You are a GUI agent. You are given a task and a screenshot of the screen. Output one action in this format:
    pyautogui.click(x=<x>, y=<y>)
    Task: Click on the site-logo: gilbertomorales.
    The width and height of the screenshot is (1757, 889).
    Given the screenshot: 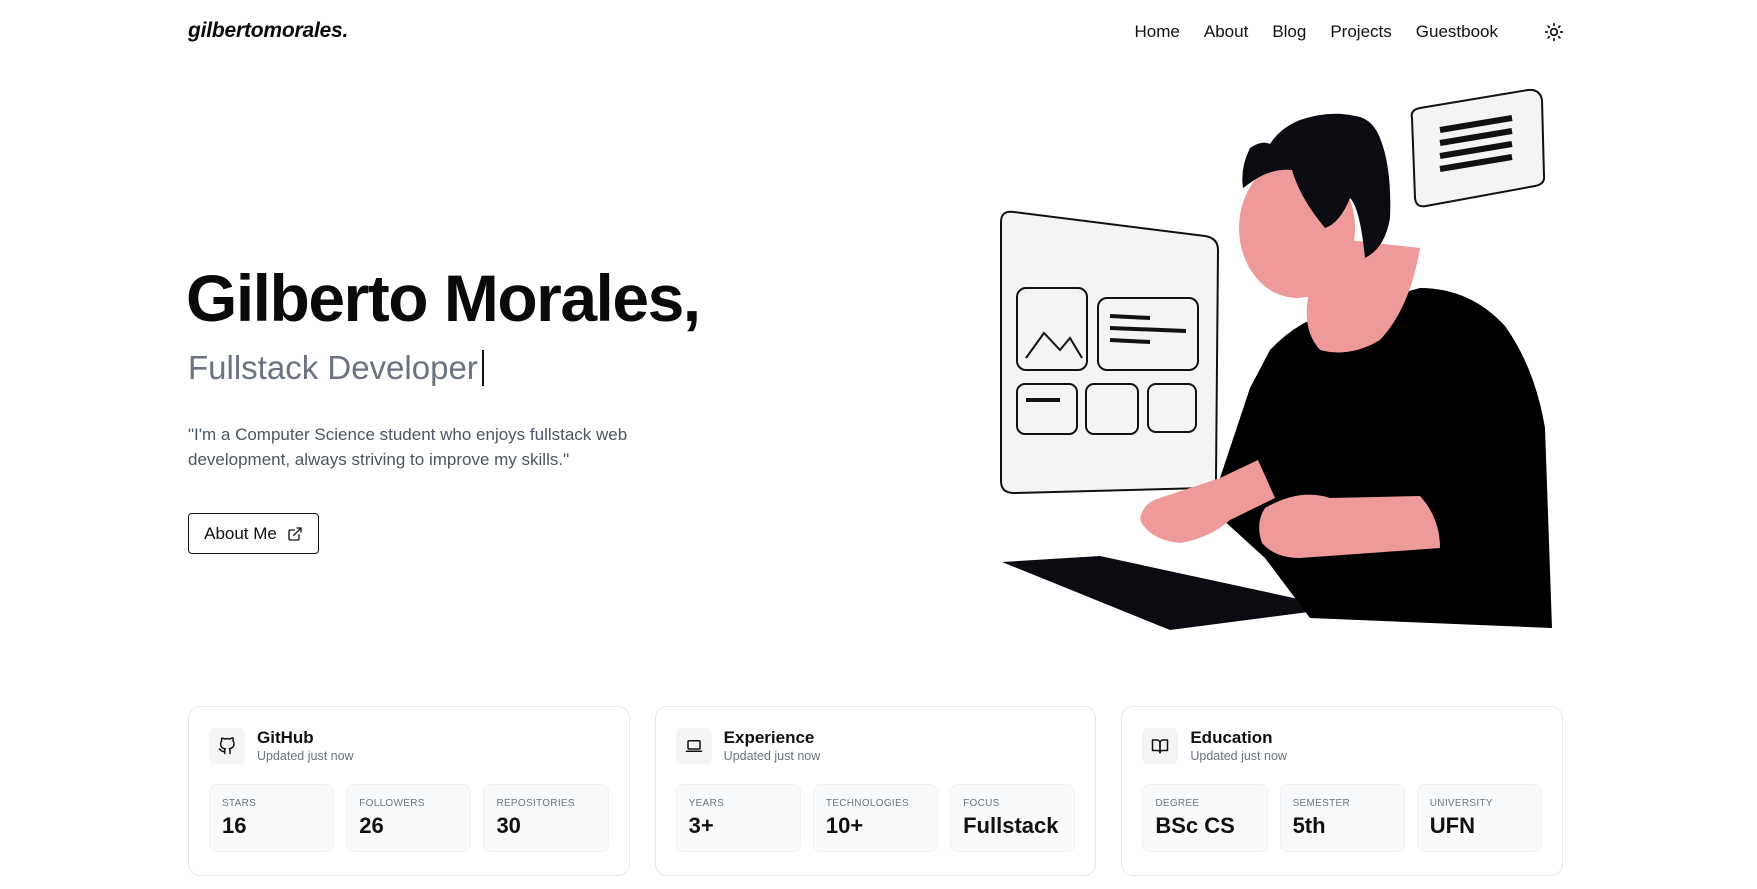 What is the action you would take?
    pyautogui.click(x=268, y=31)
    